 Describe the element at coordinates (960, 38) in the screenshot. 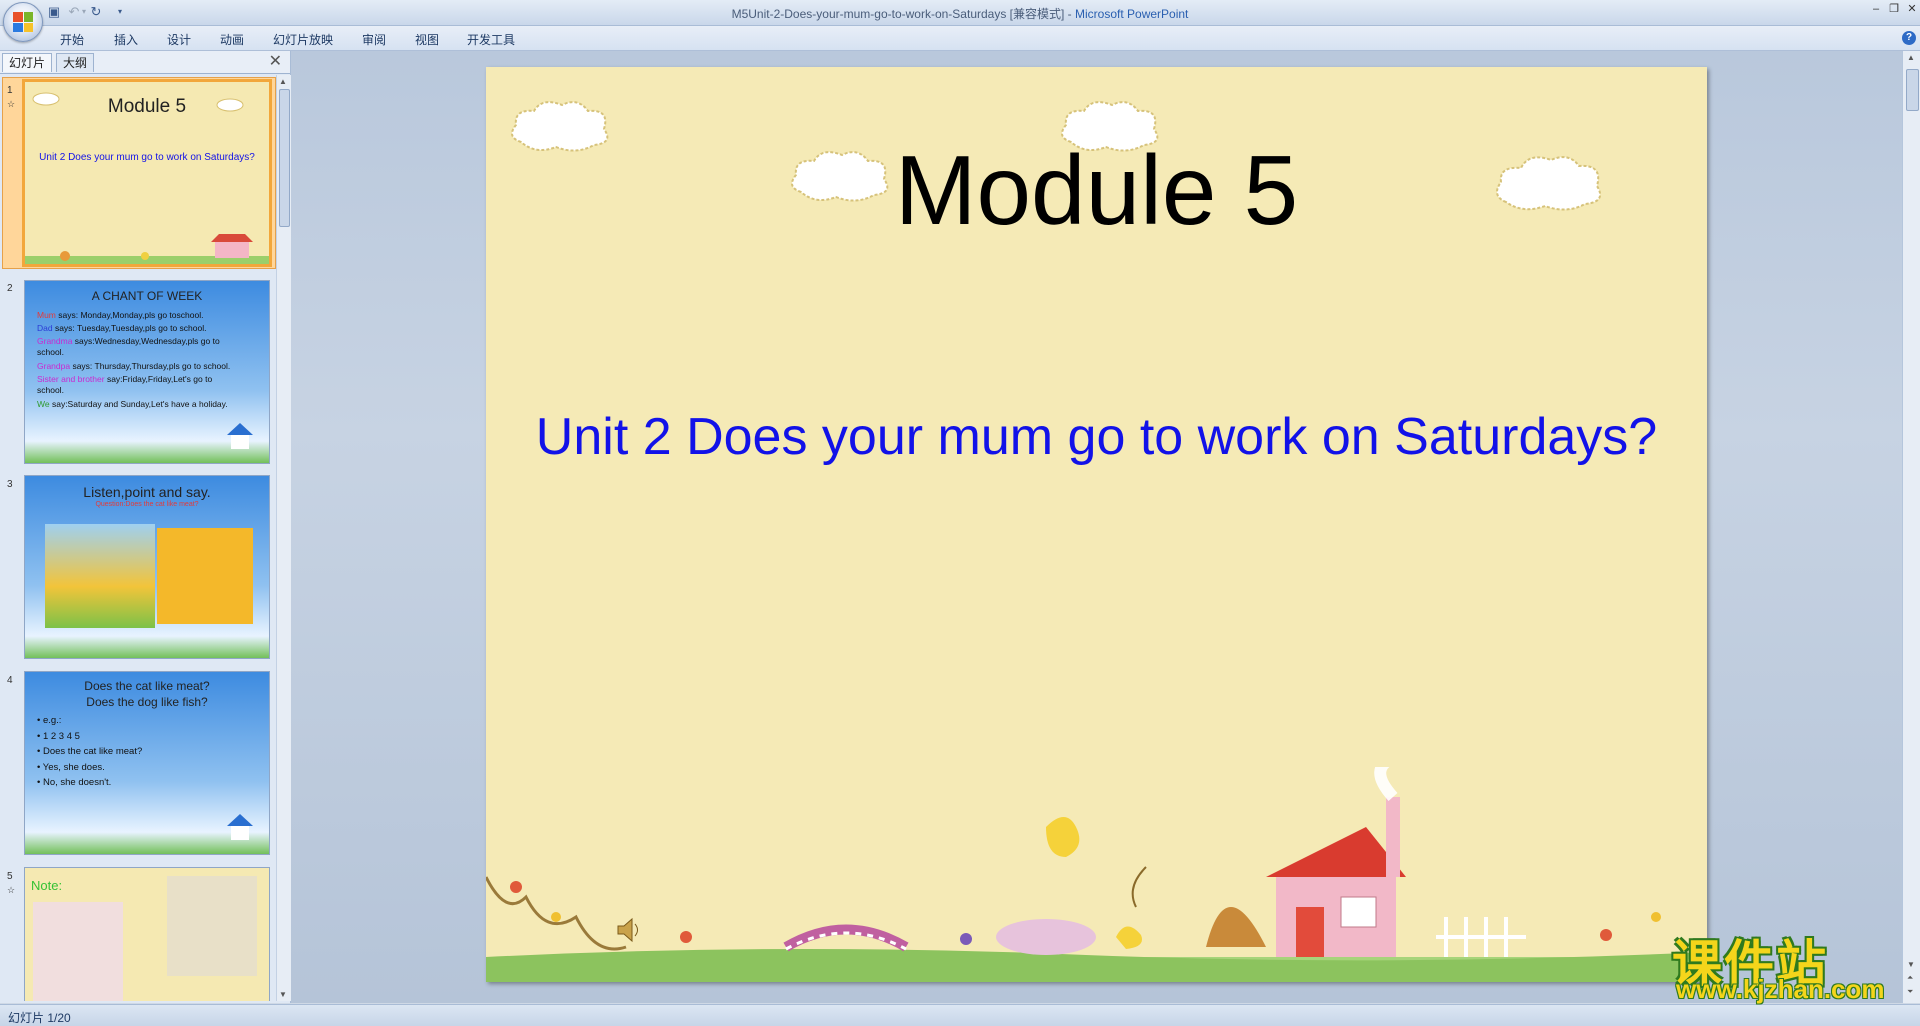

I see `ribbon-tabs: 开始 插入 设计 动画 幻灯片放映 审阅 视图 开发工具 ?` at that location.